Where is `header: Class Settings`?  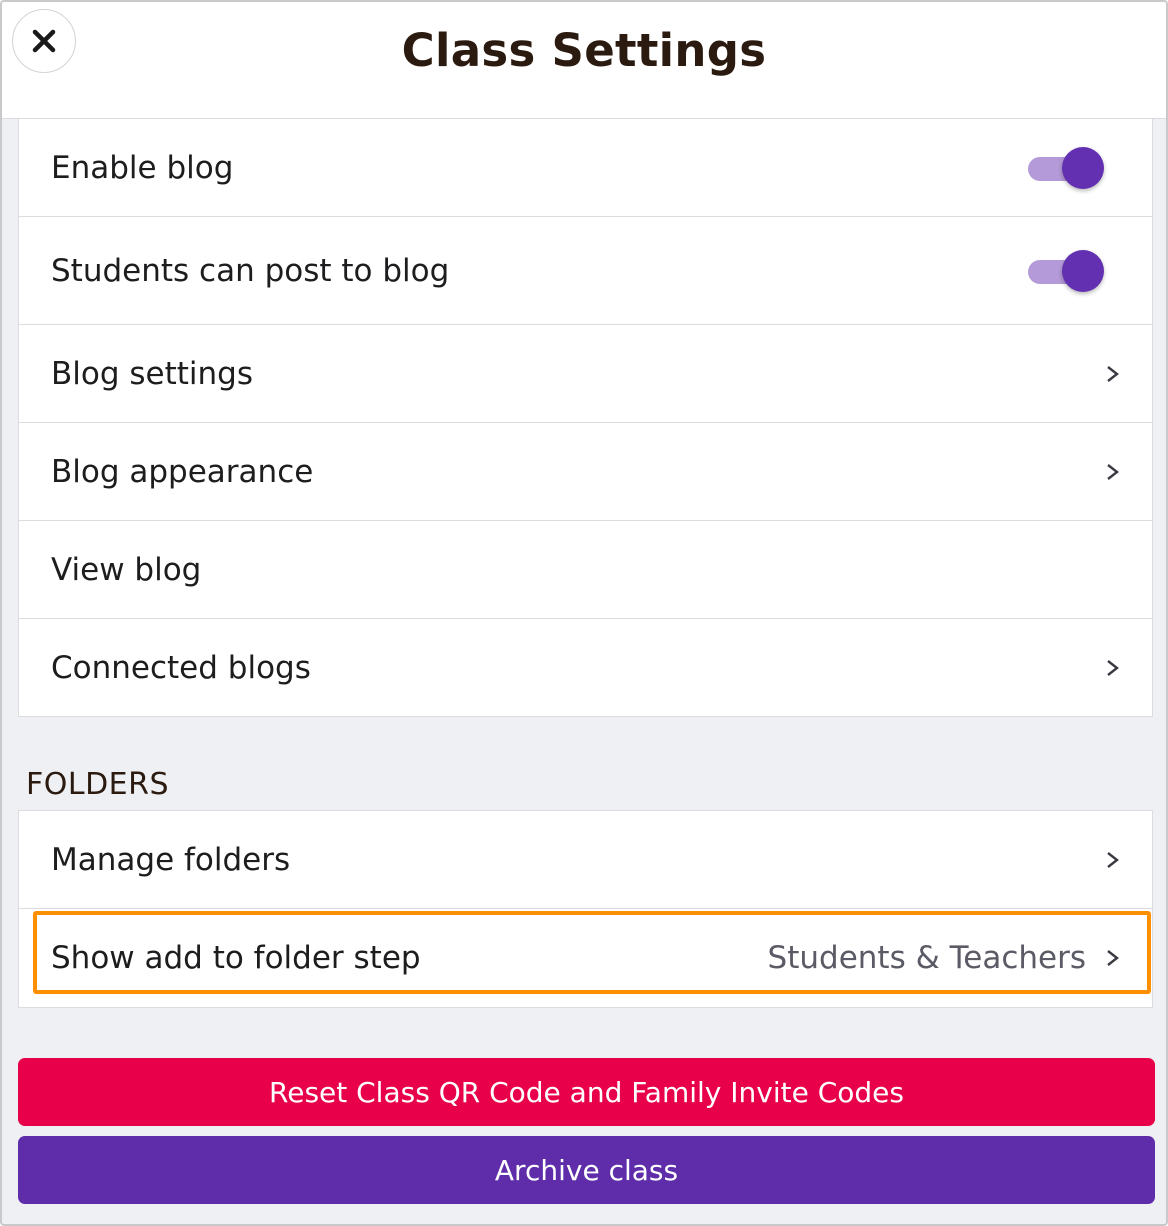
header: Class Settings is located at coordinates (584, 60).